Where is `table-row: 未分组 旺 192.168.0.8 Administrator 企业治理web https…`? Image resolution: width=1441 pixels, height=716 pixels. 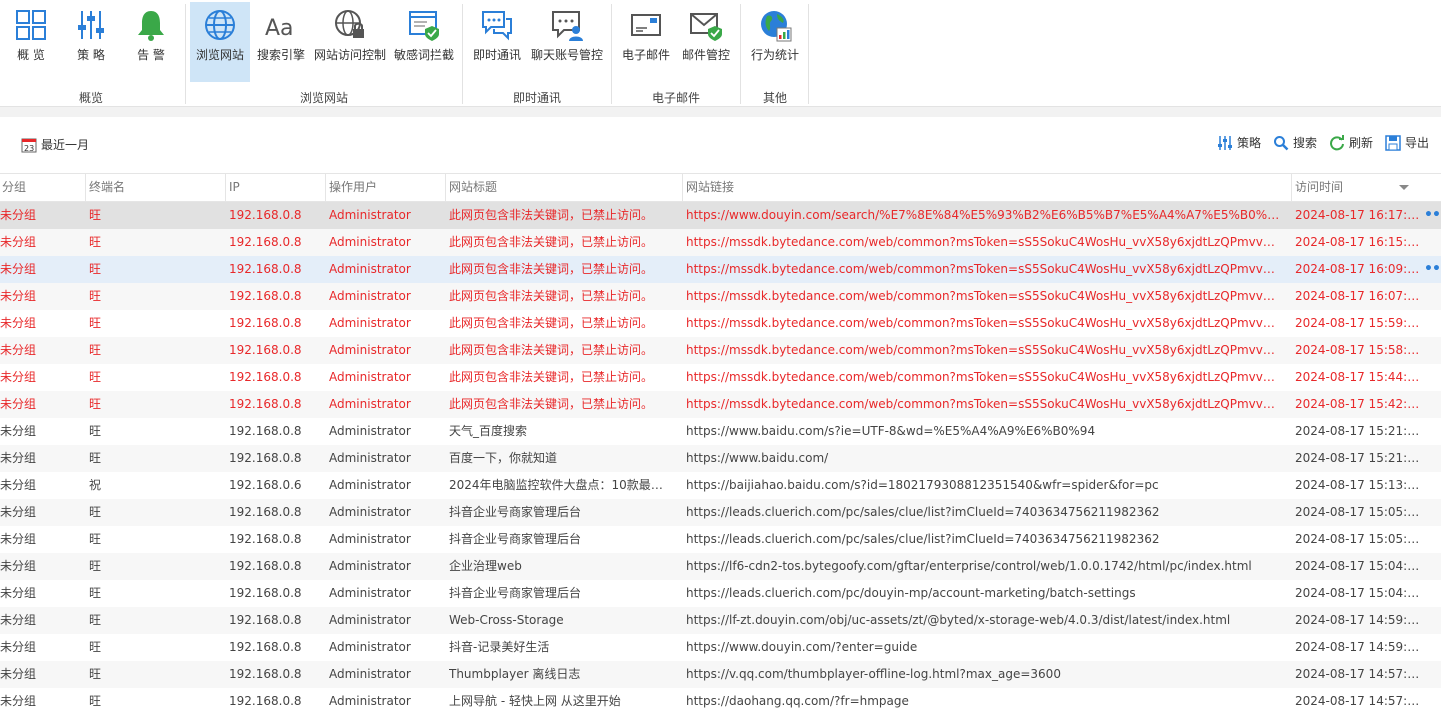
table-row: 未分组 旺 192.168.0.8 Administrator 企业治理web https… is located at coordinates (720, 566).